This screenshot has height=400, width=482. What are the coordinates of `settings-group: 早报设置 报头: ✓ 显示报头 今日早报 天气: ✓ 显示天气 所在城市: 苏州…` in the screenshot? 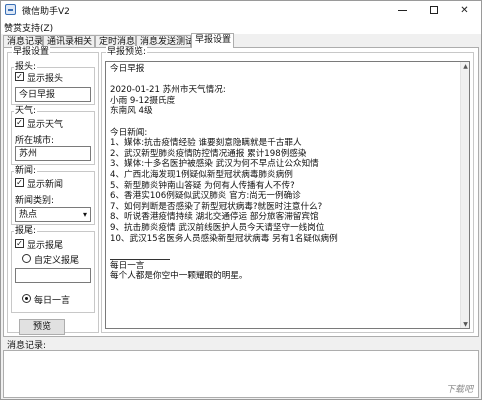 It's located at (53, 190).